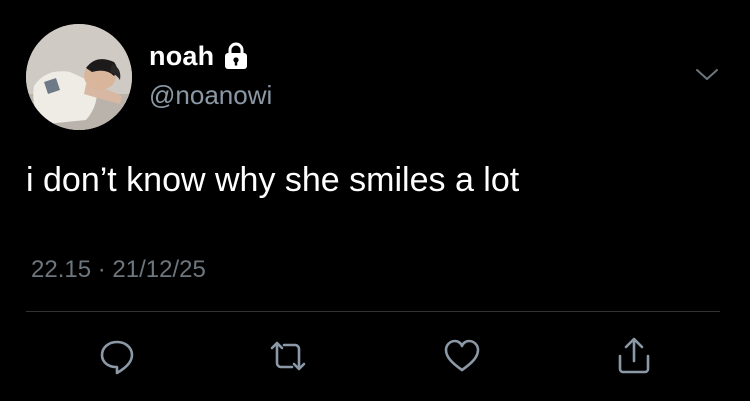 The width and height of the screenshot is (750, 401). I want to click on reply-icon, so click(117, 357).